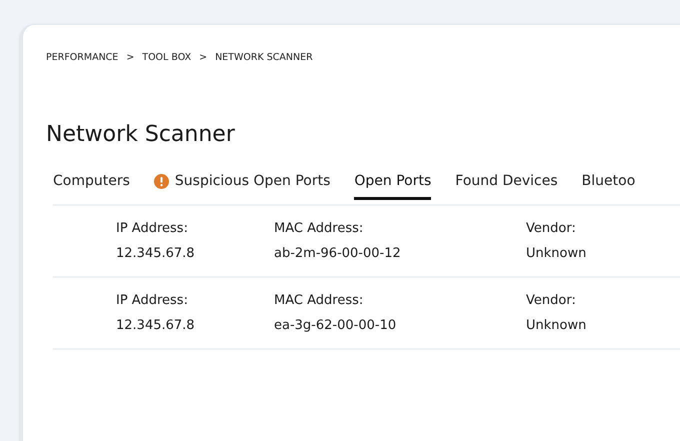 This screenshot has height=441, width=680. Describe the element at coordinates (609, 185) in the screenshot. I see `tab: Bluetoo` at that location.